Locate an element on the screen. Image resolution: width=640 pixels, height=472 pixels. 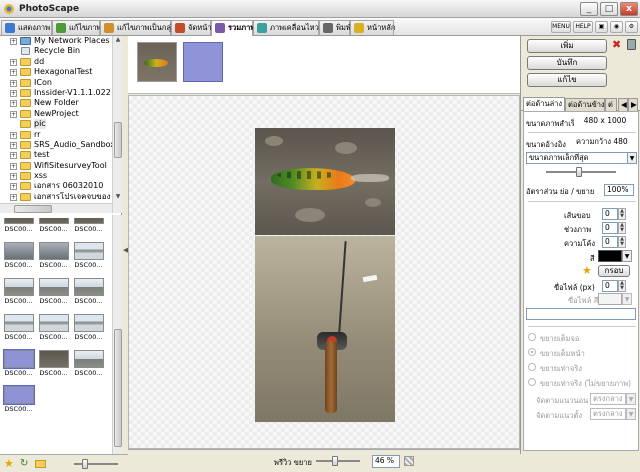
favorite-star-icon: ★ is located at coordinates (587, 270).